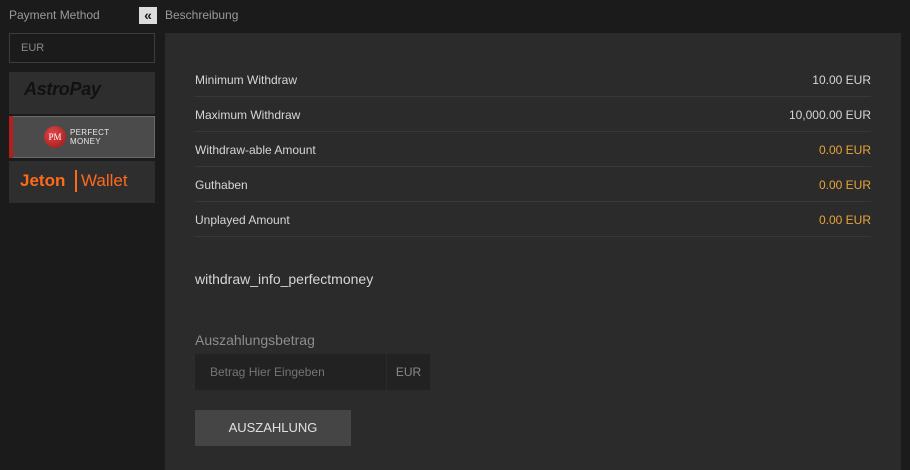  I want to click on limit-row: Maximum Withdraw 10,000.00 EUR, so click(533, 114).